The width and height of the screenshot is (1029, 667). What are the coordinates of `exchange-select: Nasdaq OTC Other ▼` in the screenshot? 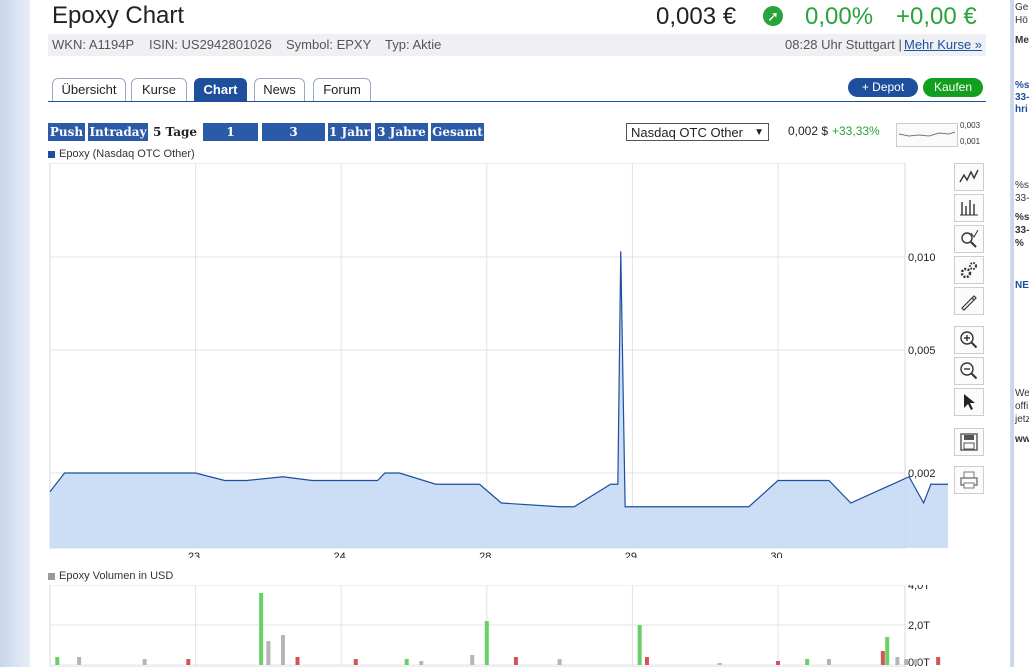 It's located at (697, 132).